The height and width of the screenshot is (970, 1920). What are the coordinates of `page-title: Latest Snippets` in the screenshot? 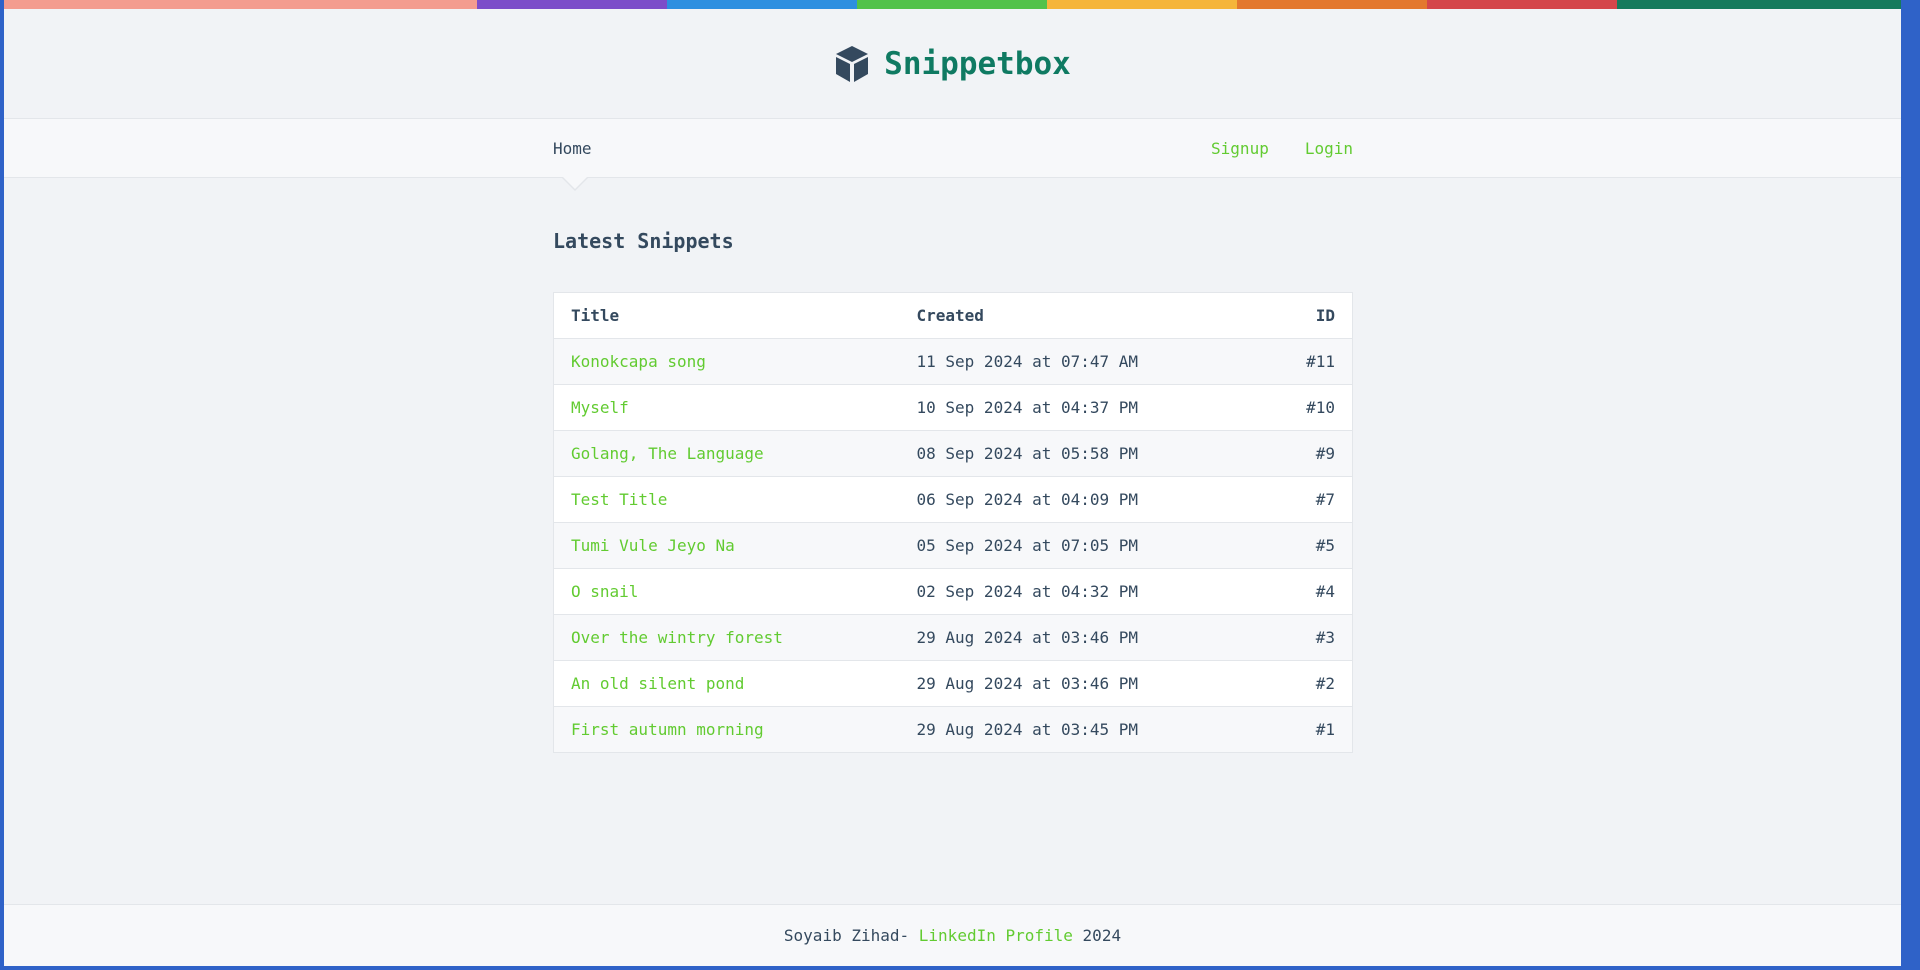 It's located at (643, 241).